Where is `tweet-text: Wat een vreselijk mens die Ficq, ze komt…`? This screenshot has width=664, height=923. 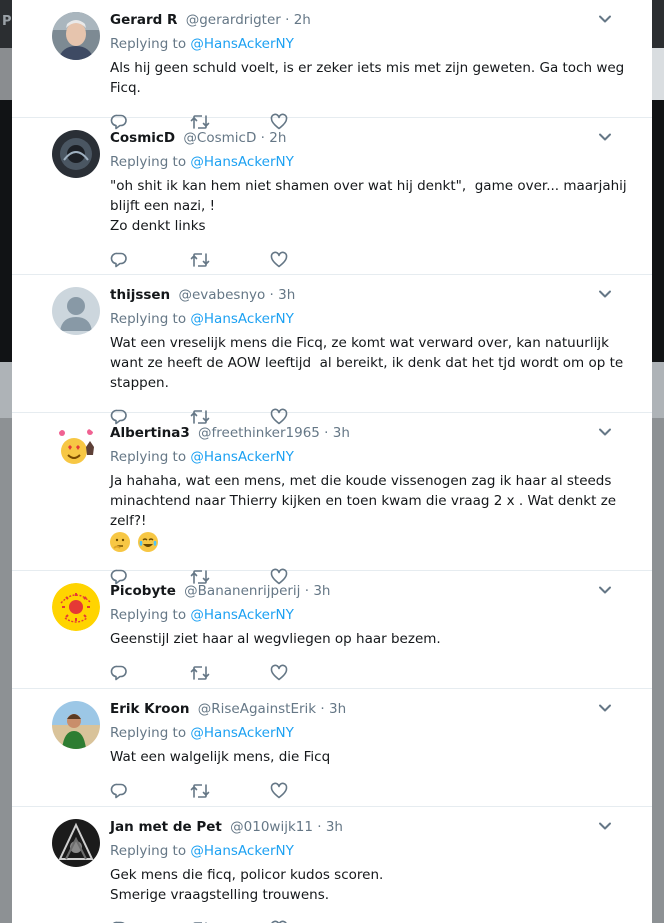 tweet-text: Wat een vreselijk mens die Ficq, ze komt… is located at coordinates (369, 363).